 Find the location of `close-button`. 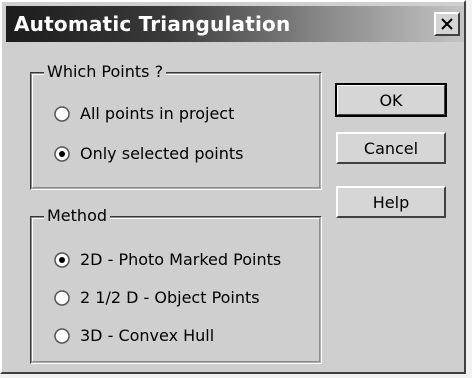

close-button is located at coordinates (447, 24).